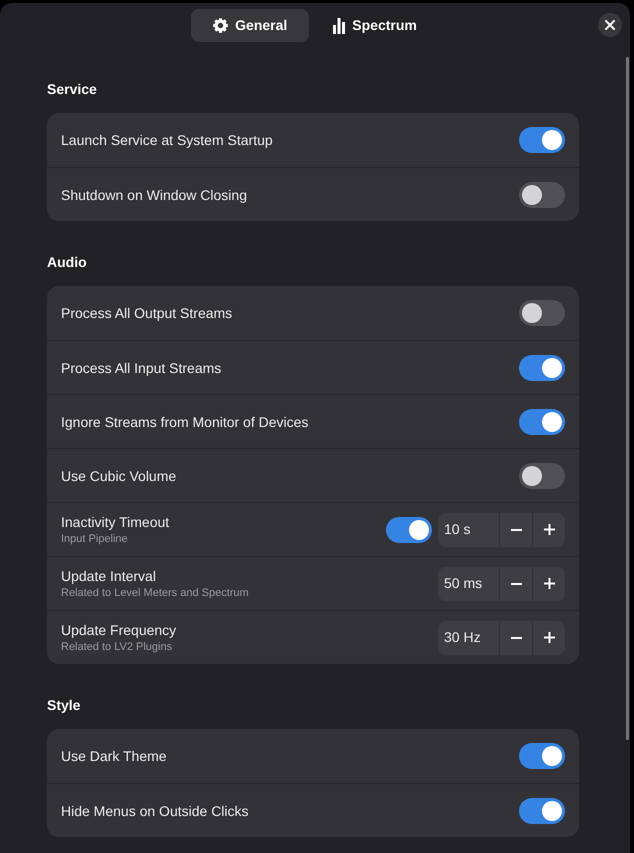 The height and width of the screenshot is (853, 634). I want to click on setting-label: Inactivity Timeout, so click(115, 522).